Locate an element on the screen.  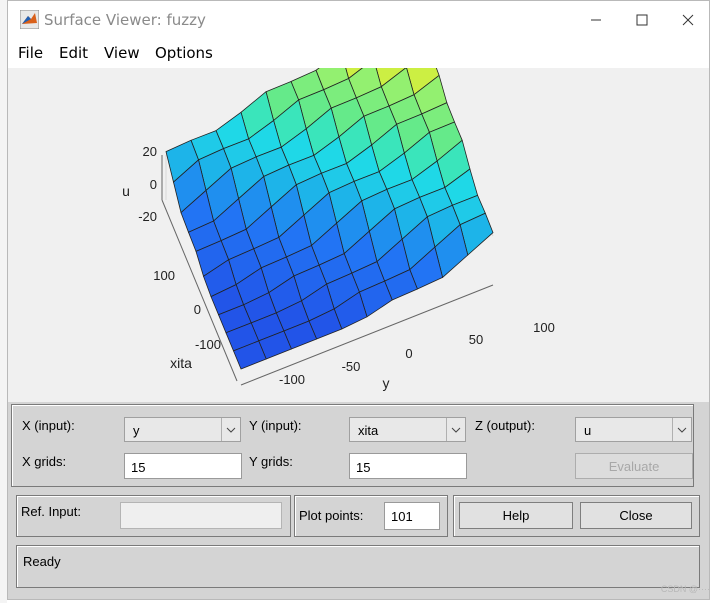
x-input-value: y is located at coordinates (136, 430).